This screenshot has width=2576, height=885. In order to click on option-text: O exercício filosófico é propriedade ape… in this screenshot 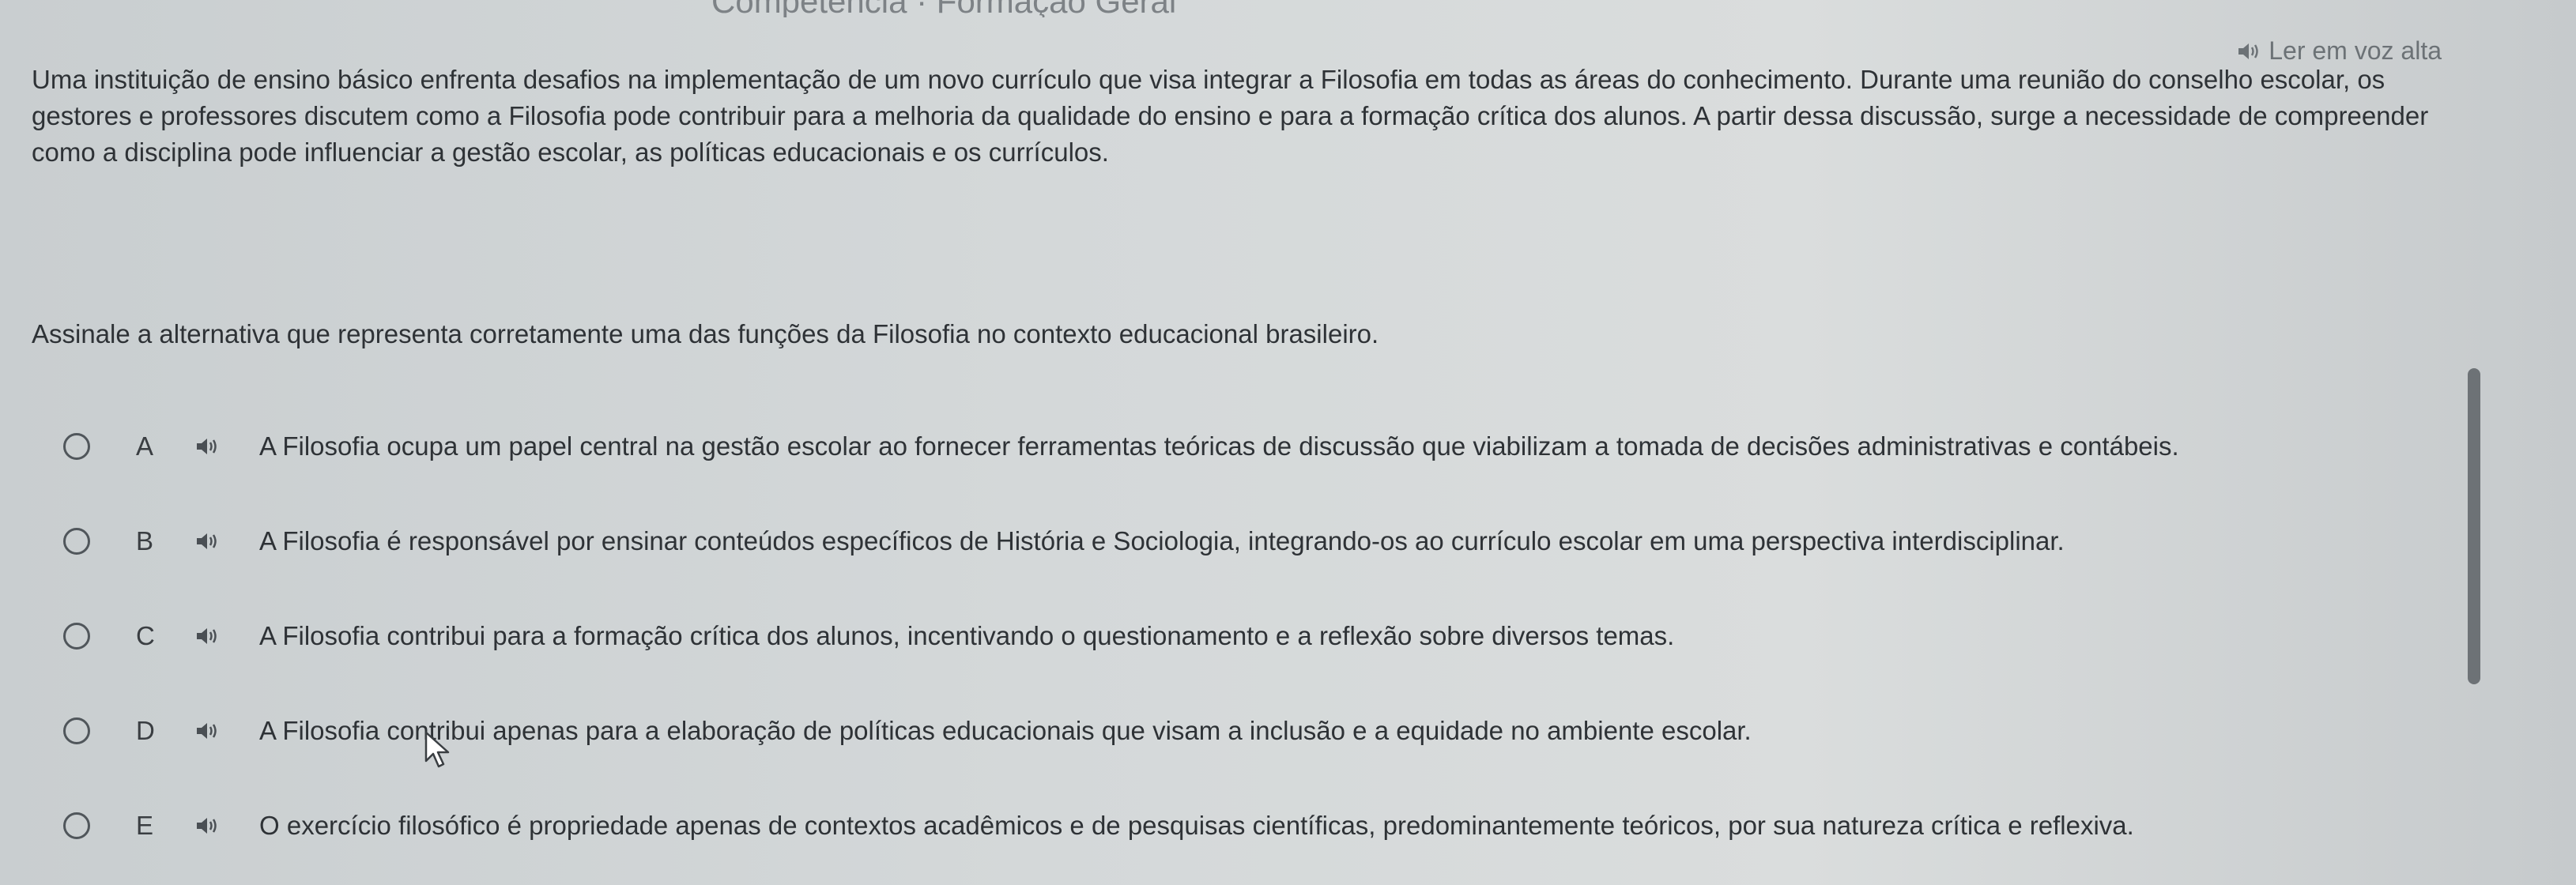, I will do `click(1196, 825)`.